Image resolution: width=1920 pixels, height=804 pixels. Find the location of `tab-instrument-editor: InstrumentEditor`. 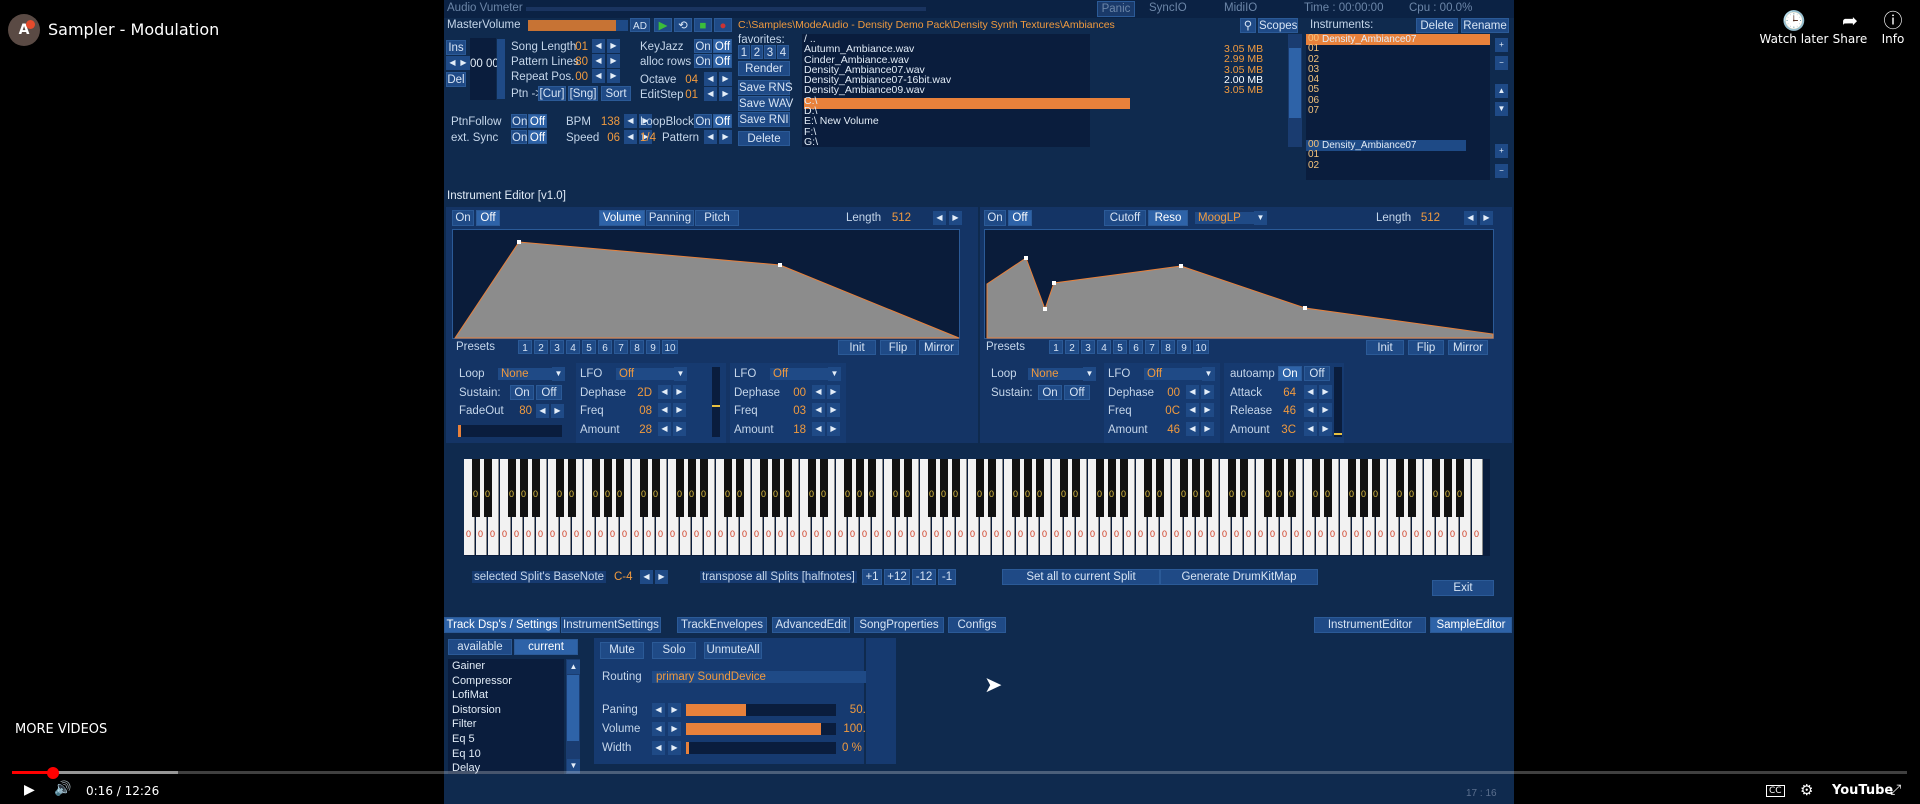

tab-instrument-editor: InstrumentEditor is located at coordinates (1370, 625).